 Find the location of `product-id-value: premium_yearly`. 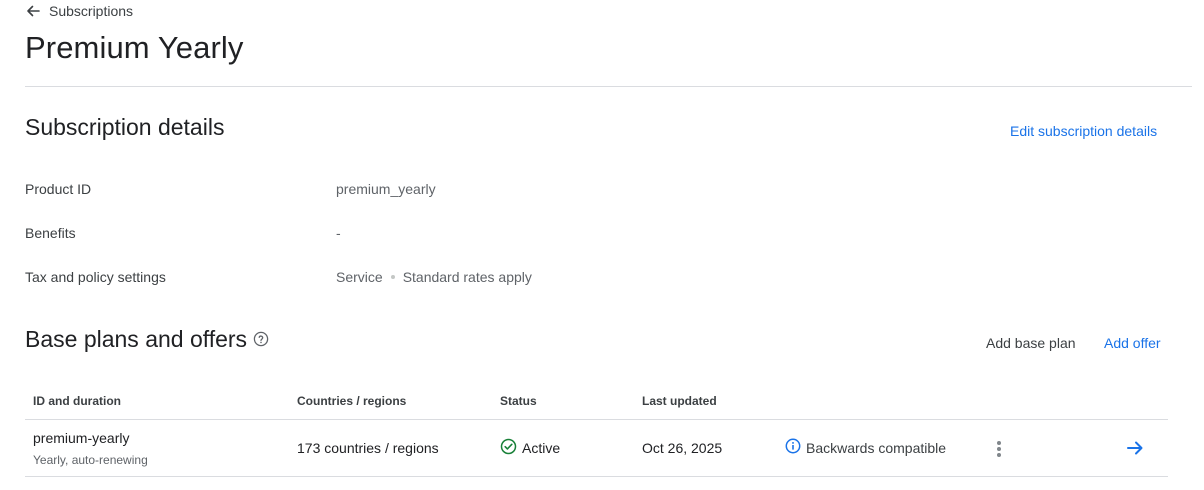

product-id-value: premium_yearly is located at coordinates (386, 189).